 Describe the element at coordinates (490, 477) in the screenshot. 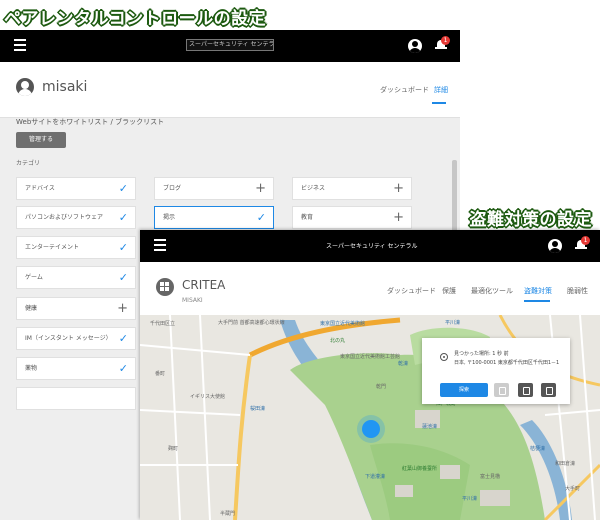

I see `map-label: 富士見櫓` at that location.